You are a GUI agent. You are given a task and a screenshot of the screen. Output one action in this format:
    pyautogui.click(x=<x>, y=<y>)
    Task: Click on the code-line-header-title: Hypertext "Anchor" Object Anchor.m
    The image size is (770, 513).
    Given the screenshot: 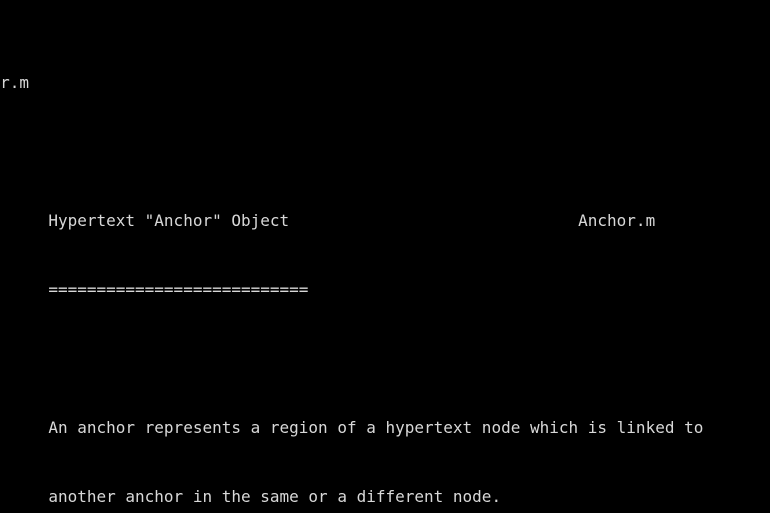 What is the action you would take?
    pyautogui.click(x=328, y=220)
    